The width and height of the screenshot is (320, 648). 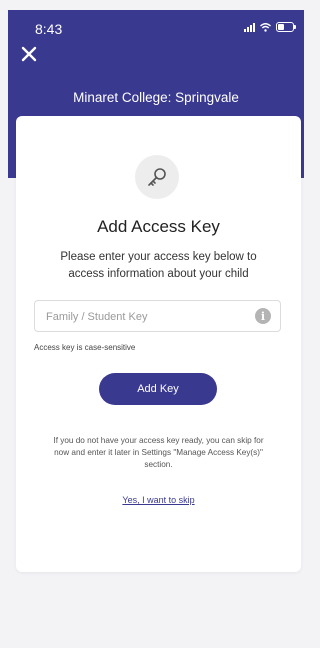 I want to click on status-icons, so click(x=270, y=27).